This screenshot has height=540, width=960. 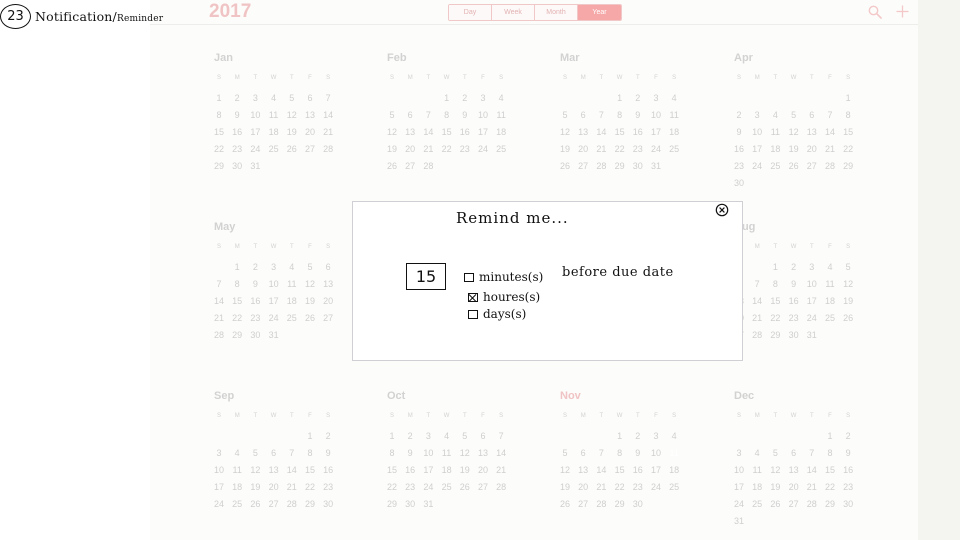 I want to click on days-checkbox, so click(x=473, y=314).